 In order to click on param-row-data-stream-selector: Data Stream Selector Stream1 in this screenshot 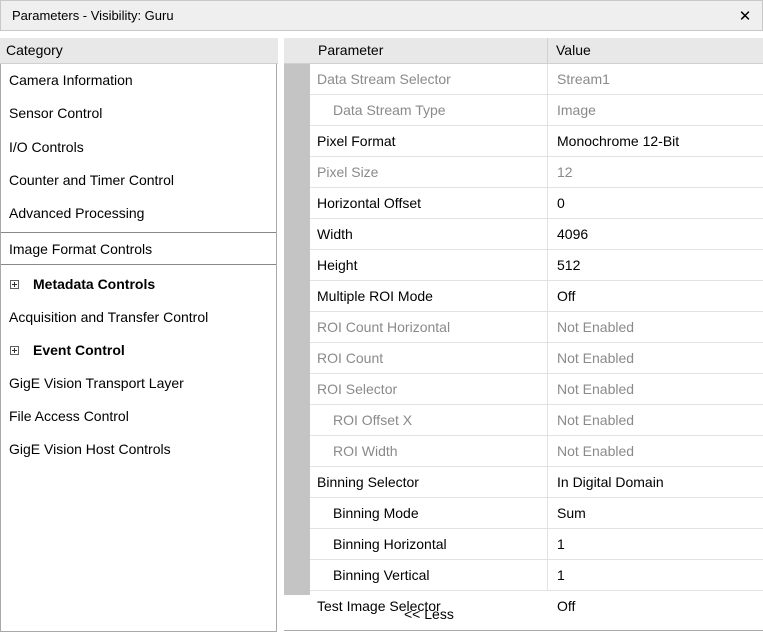, I will do `click(536, 79)`.